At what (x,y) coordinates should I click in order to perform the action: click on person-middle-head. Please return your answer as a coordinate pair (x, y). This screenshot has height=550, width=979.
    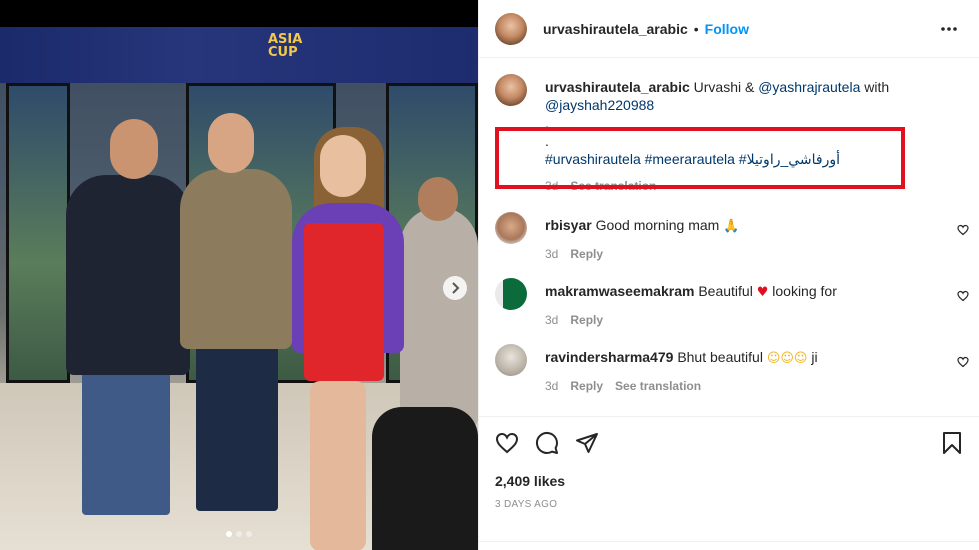
    Looking at the image, I should click on (231, 143).